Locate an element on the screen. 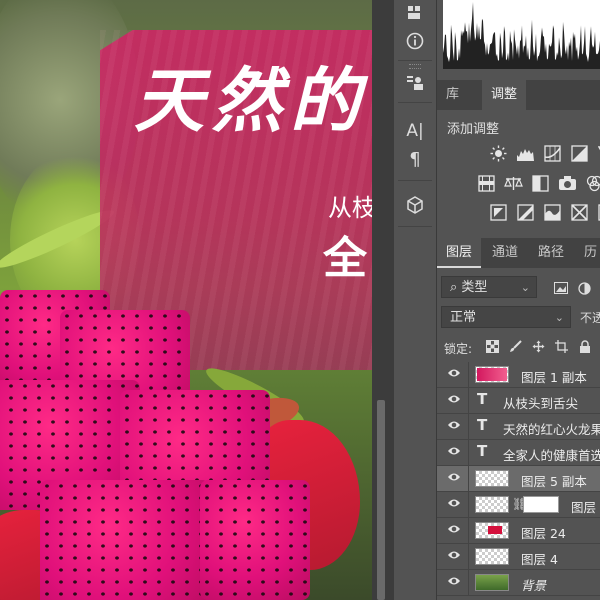 The width and height of the screenshot is (600, 600). character-panel-icon: A| is located at coordinates (415, 131).